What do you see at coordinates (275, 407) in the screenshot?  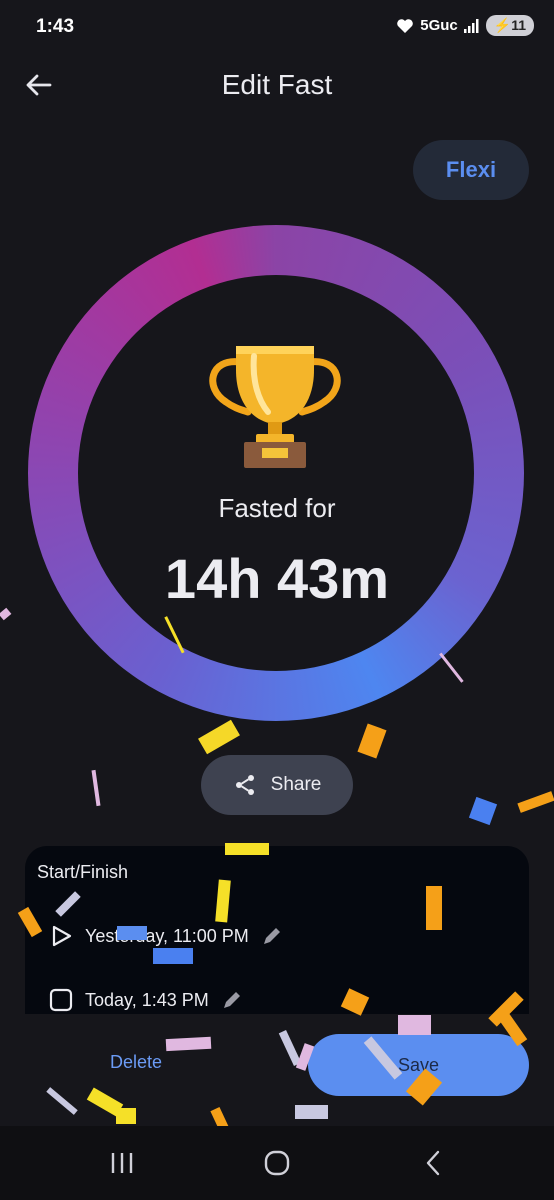 I see `trophy-icon` at bounding box center [275, 407].